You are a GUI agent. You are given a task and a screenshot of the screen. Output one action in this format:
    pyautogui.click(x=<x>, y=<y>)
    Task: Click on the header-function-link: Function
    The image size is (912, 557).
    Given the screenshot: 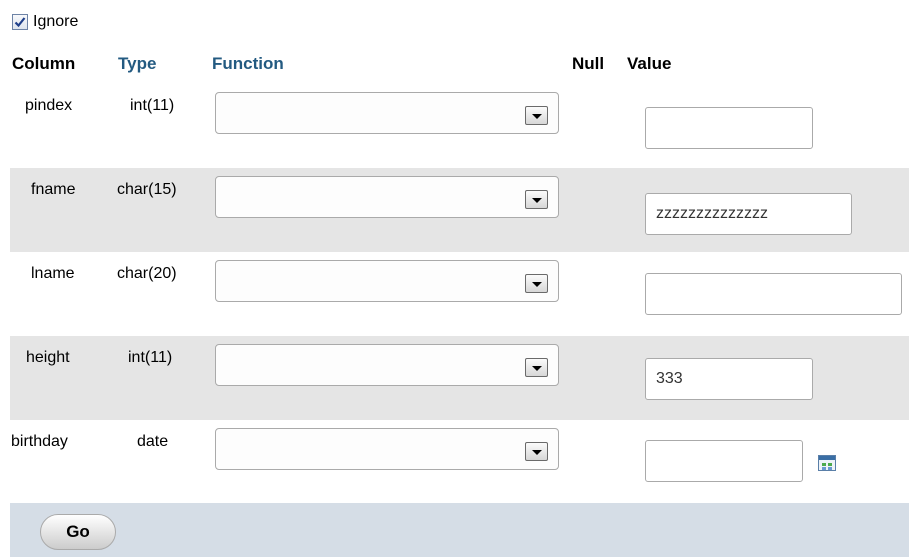 What is the action you would take?
    pyautogui.click(x=248, y=64)
    